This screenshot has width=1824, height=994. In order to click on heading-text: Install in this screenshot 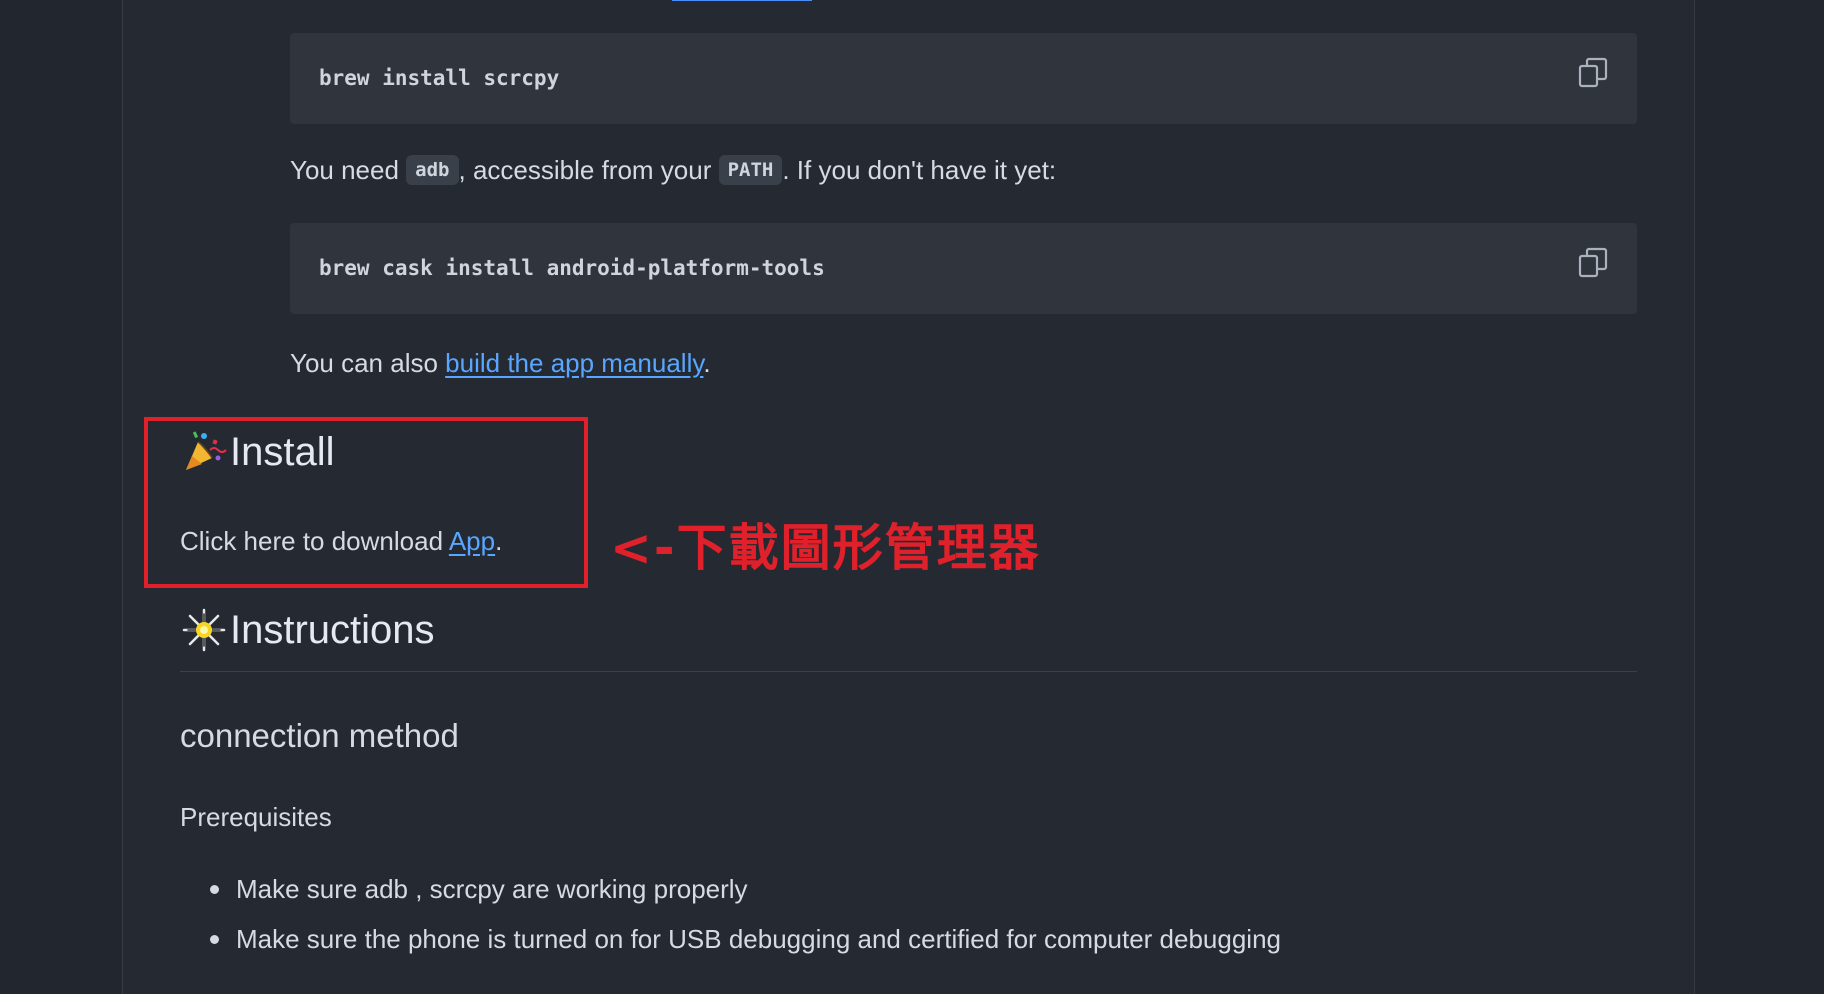, I will do `click(282, 451)`.